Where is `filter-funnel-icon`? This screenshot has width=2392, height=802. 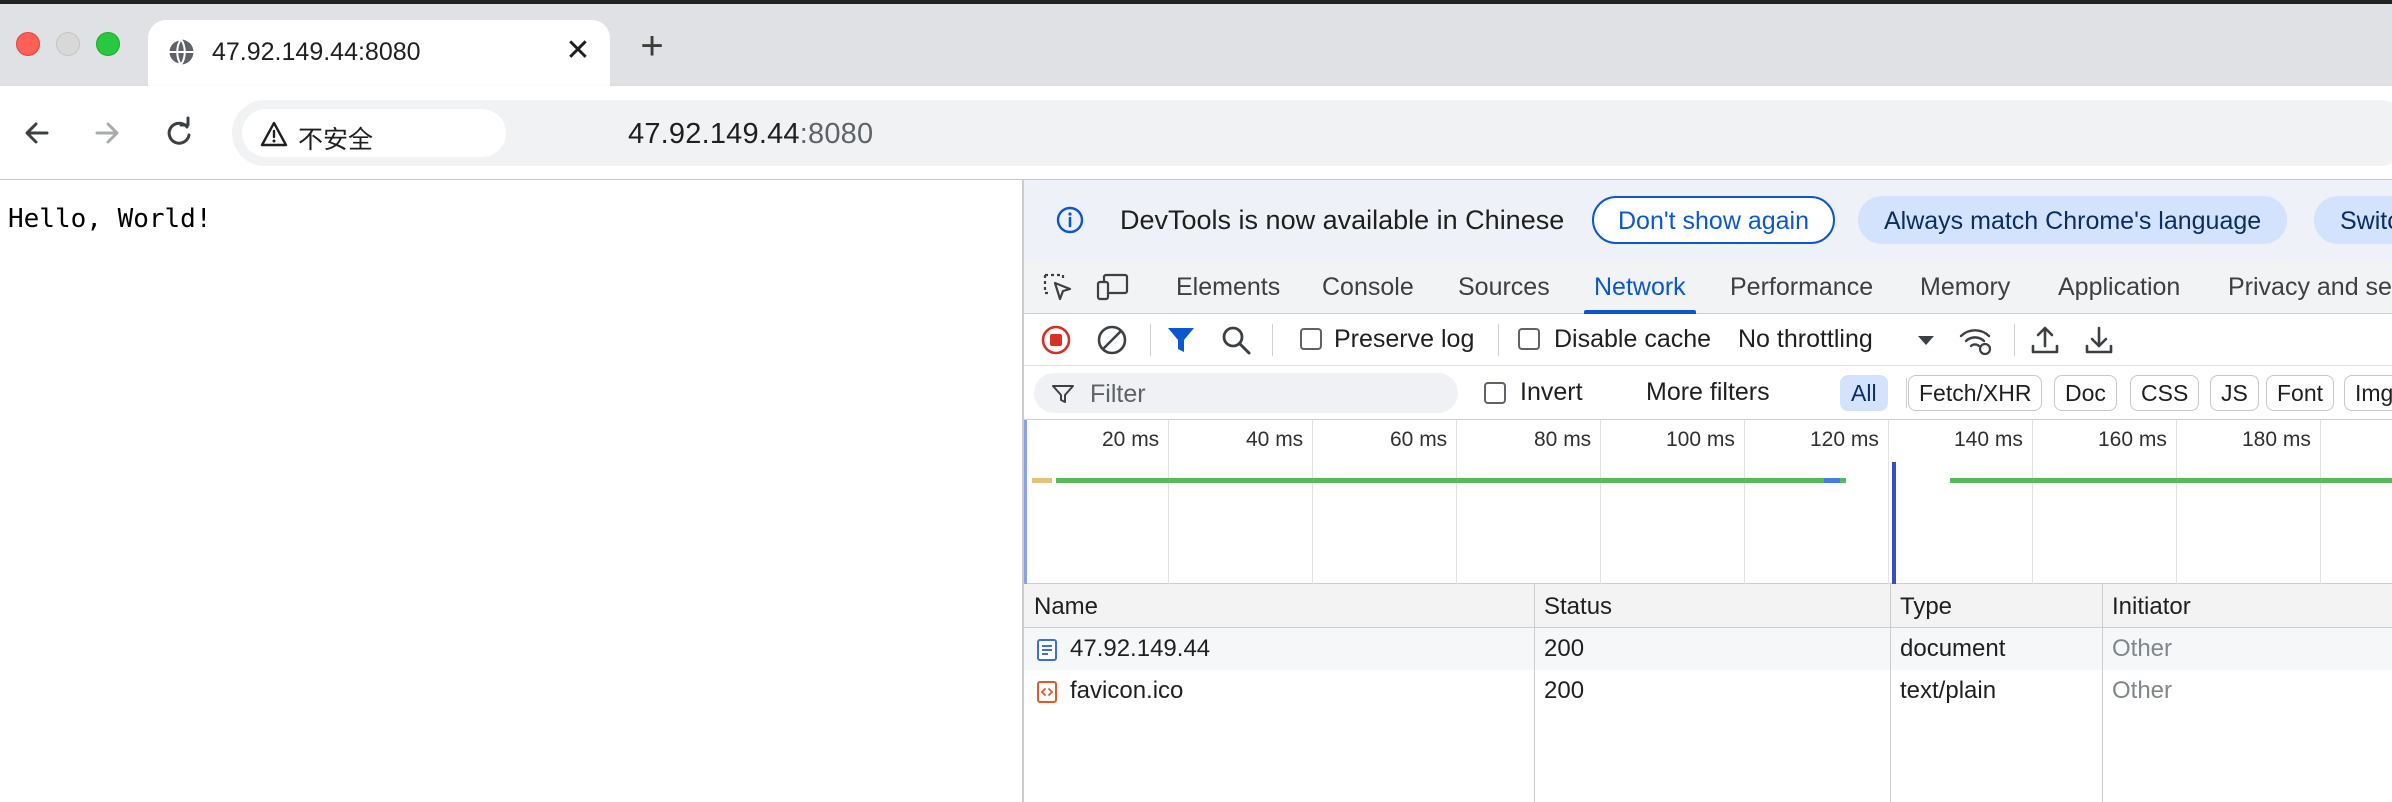 filter-funnel-icon is located at coordinates (1181, 340).